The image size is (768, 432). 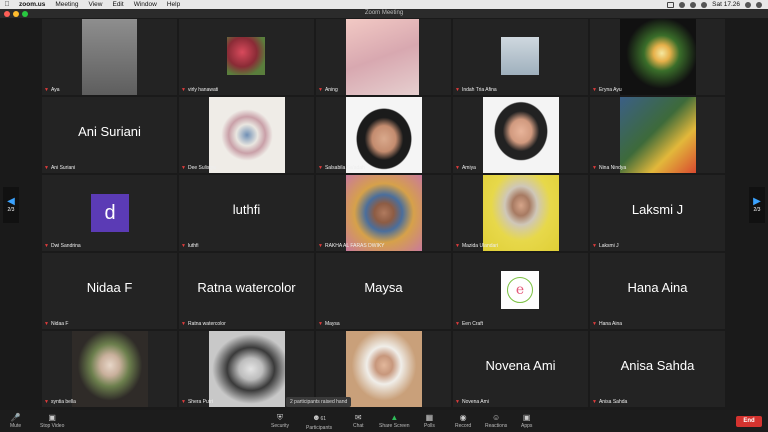 What do you see at coordinates (469, 324) in the screenshot?
I see `participant-label: ▼ Een Craft` at bounding box center [469, 324].